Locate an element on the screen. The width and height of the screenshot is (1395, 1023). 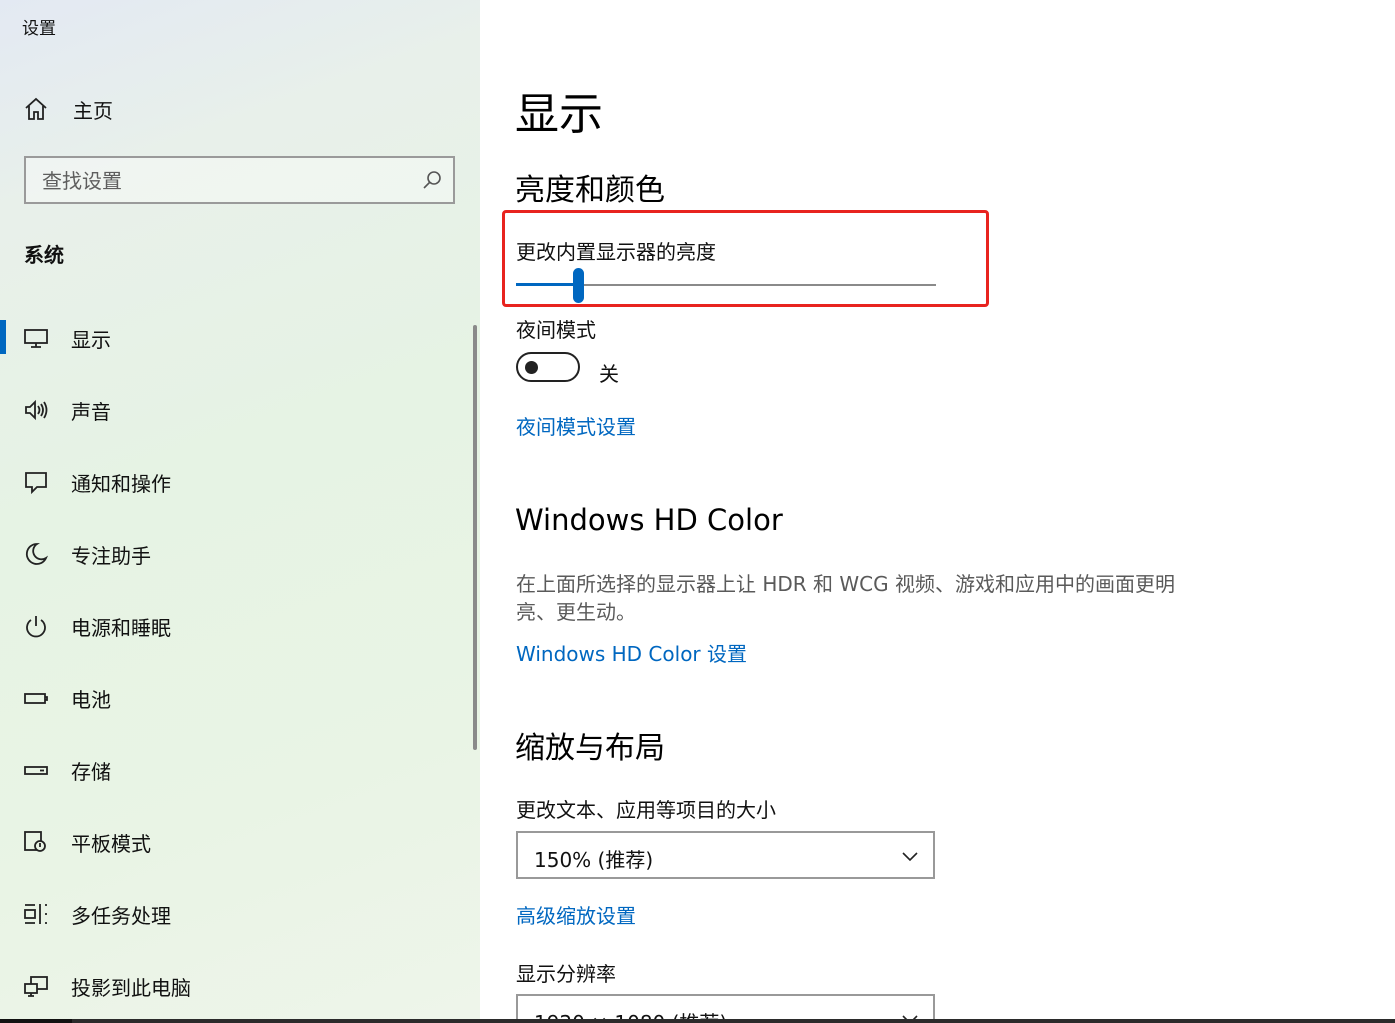
sidebar-item-label: 通知和操作 is located at coordinates (121, 483).